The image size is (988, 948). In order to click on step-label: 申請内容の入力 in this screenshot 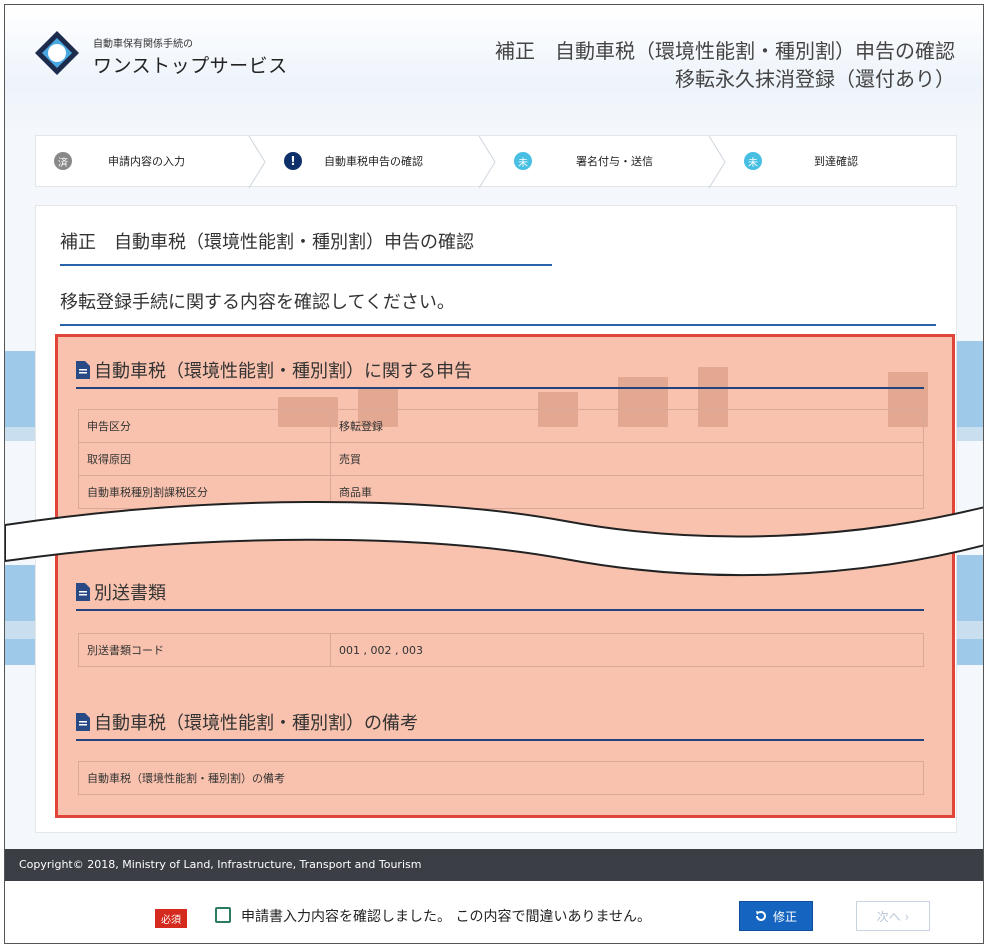, I will do `click(146, 161)`.